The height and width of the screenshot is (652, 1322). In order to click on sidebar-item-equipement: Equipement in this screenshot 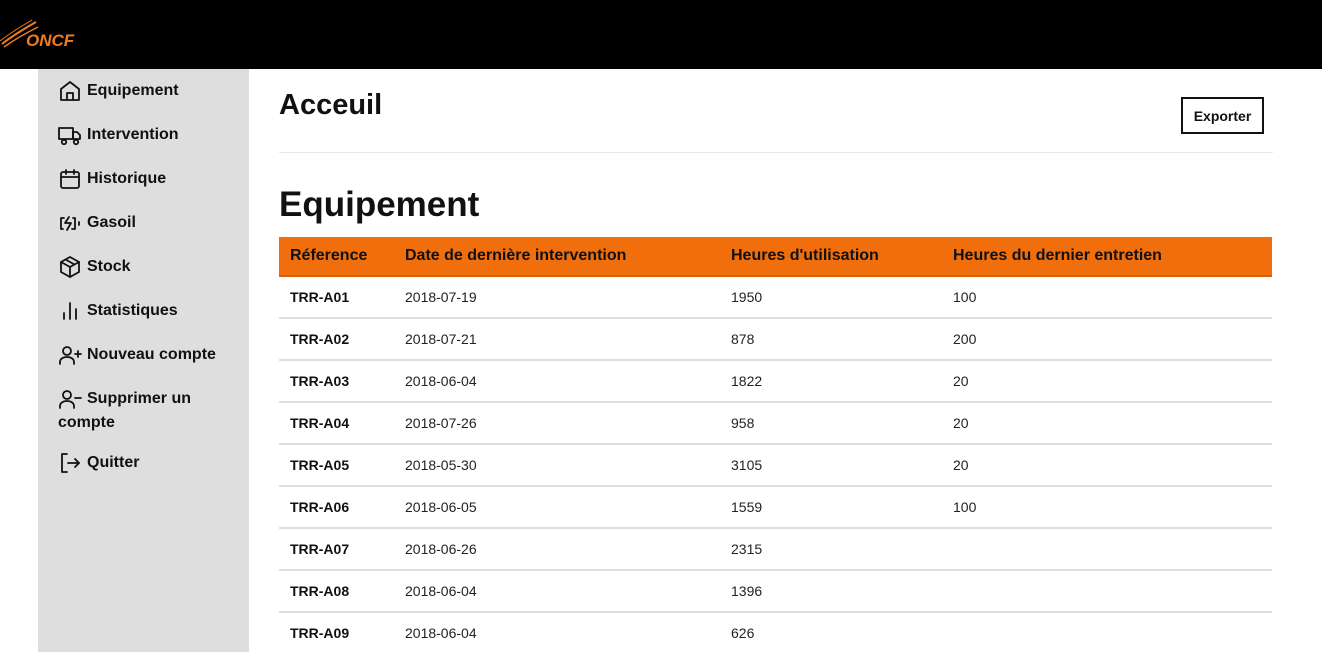, I will do `click(148, 91)`.